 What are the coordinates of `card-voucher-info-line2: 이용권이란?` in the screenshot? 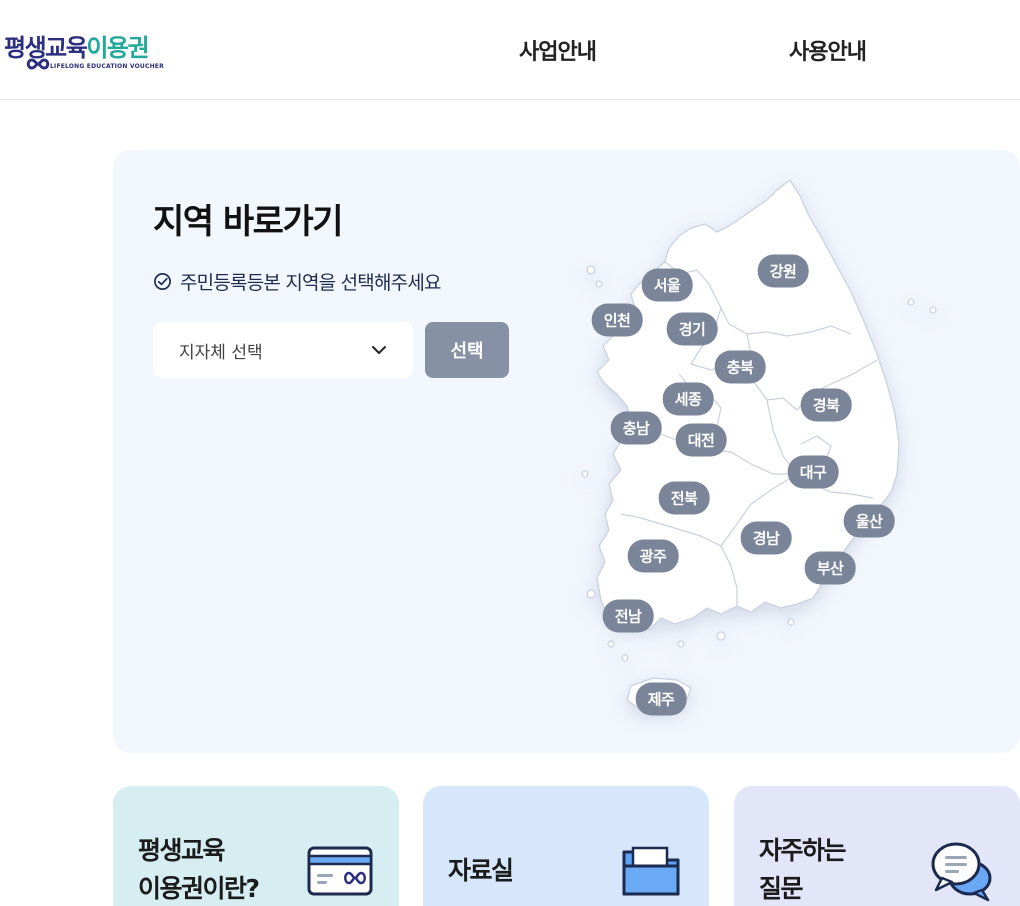 It's located at (199, 888).